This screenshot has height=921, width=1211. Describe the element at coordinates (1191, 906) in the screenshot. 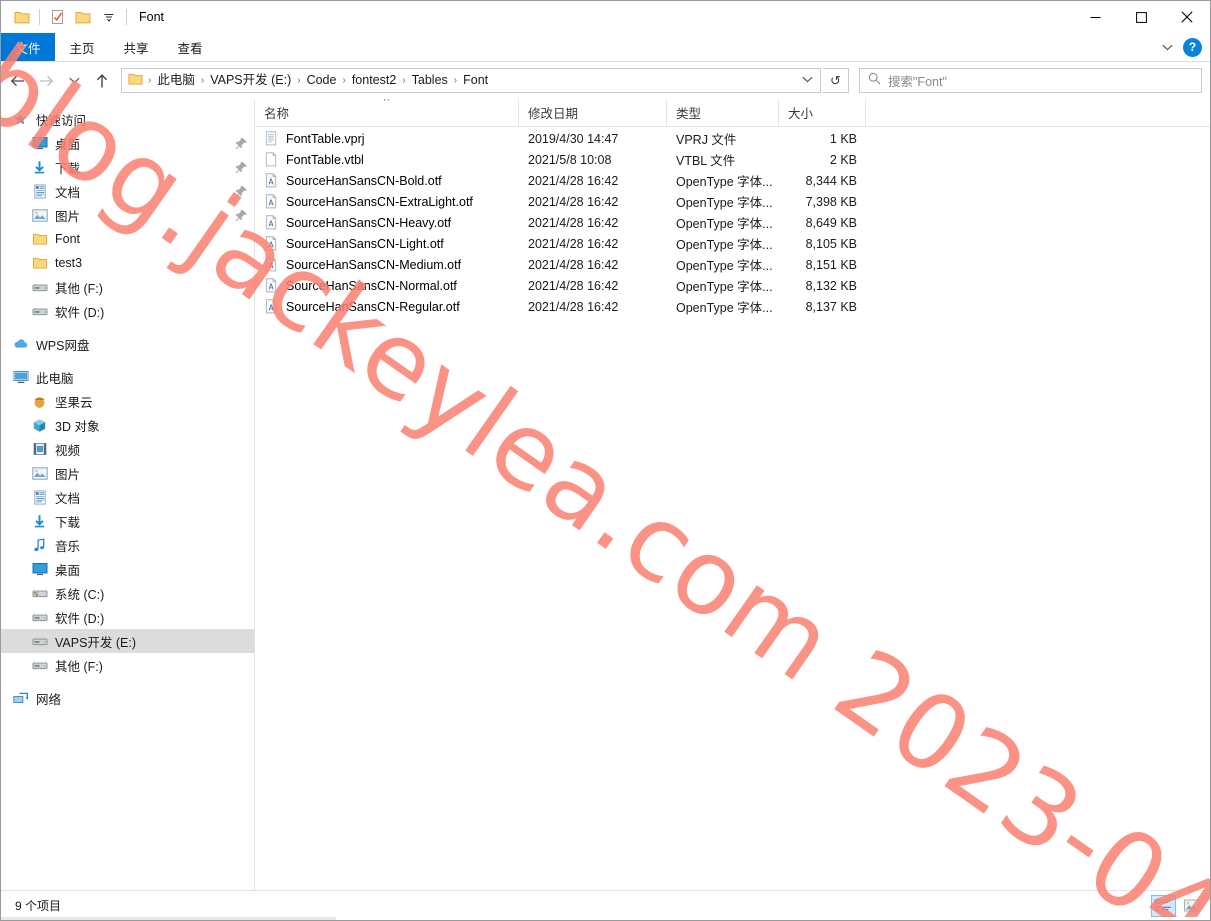

I see `thumbnails-view-button` at that location.